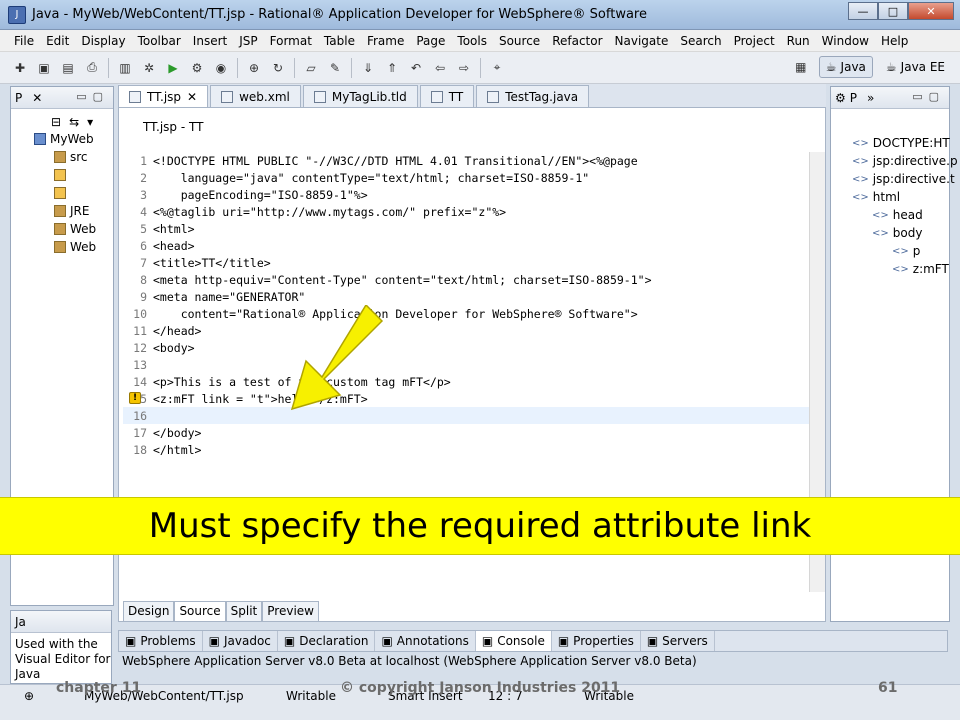  What do you see at coordinates (596, 641) in the screenshot?
I see `bottom-tab-properties: ▣ Properties` at bounding box center [596, 641].